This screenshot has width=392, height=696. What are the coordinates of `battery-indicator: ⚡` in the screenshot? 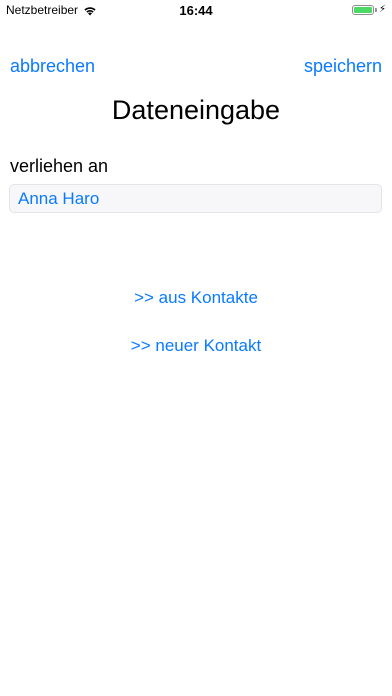 It's located at (368, 9).